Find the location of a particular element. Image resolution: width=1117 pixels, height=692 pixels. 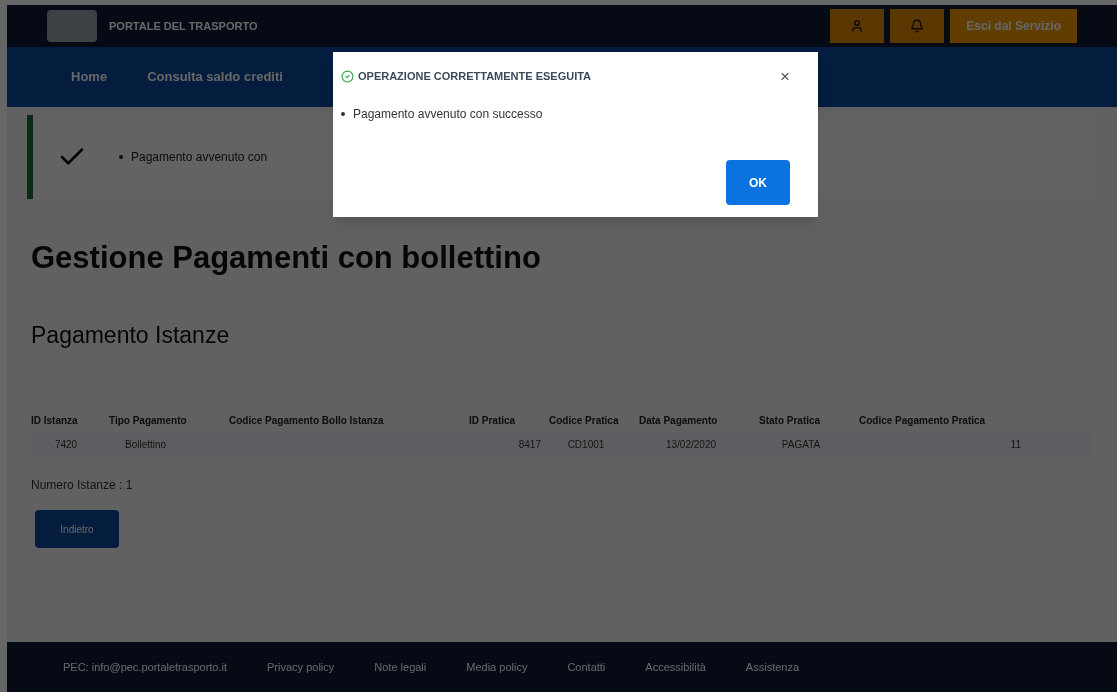

column-header: ID Istanza is located at coordinates (55, 420).